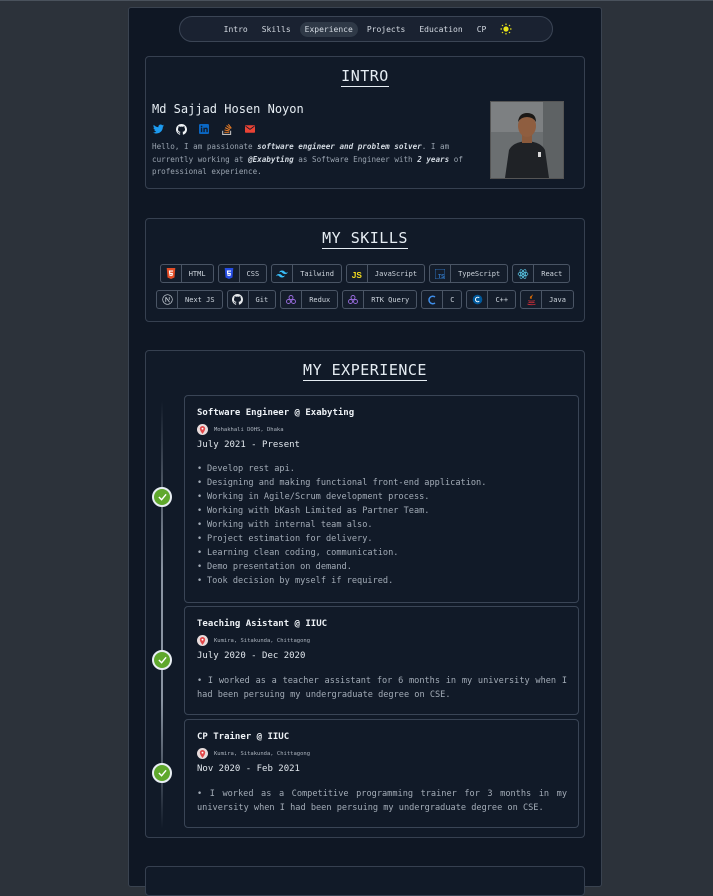 The height and width of the screenshot is (896, 713). I want to click on bio-text-3: as Software Engineer with, so click(355, 159).